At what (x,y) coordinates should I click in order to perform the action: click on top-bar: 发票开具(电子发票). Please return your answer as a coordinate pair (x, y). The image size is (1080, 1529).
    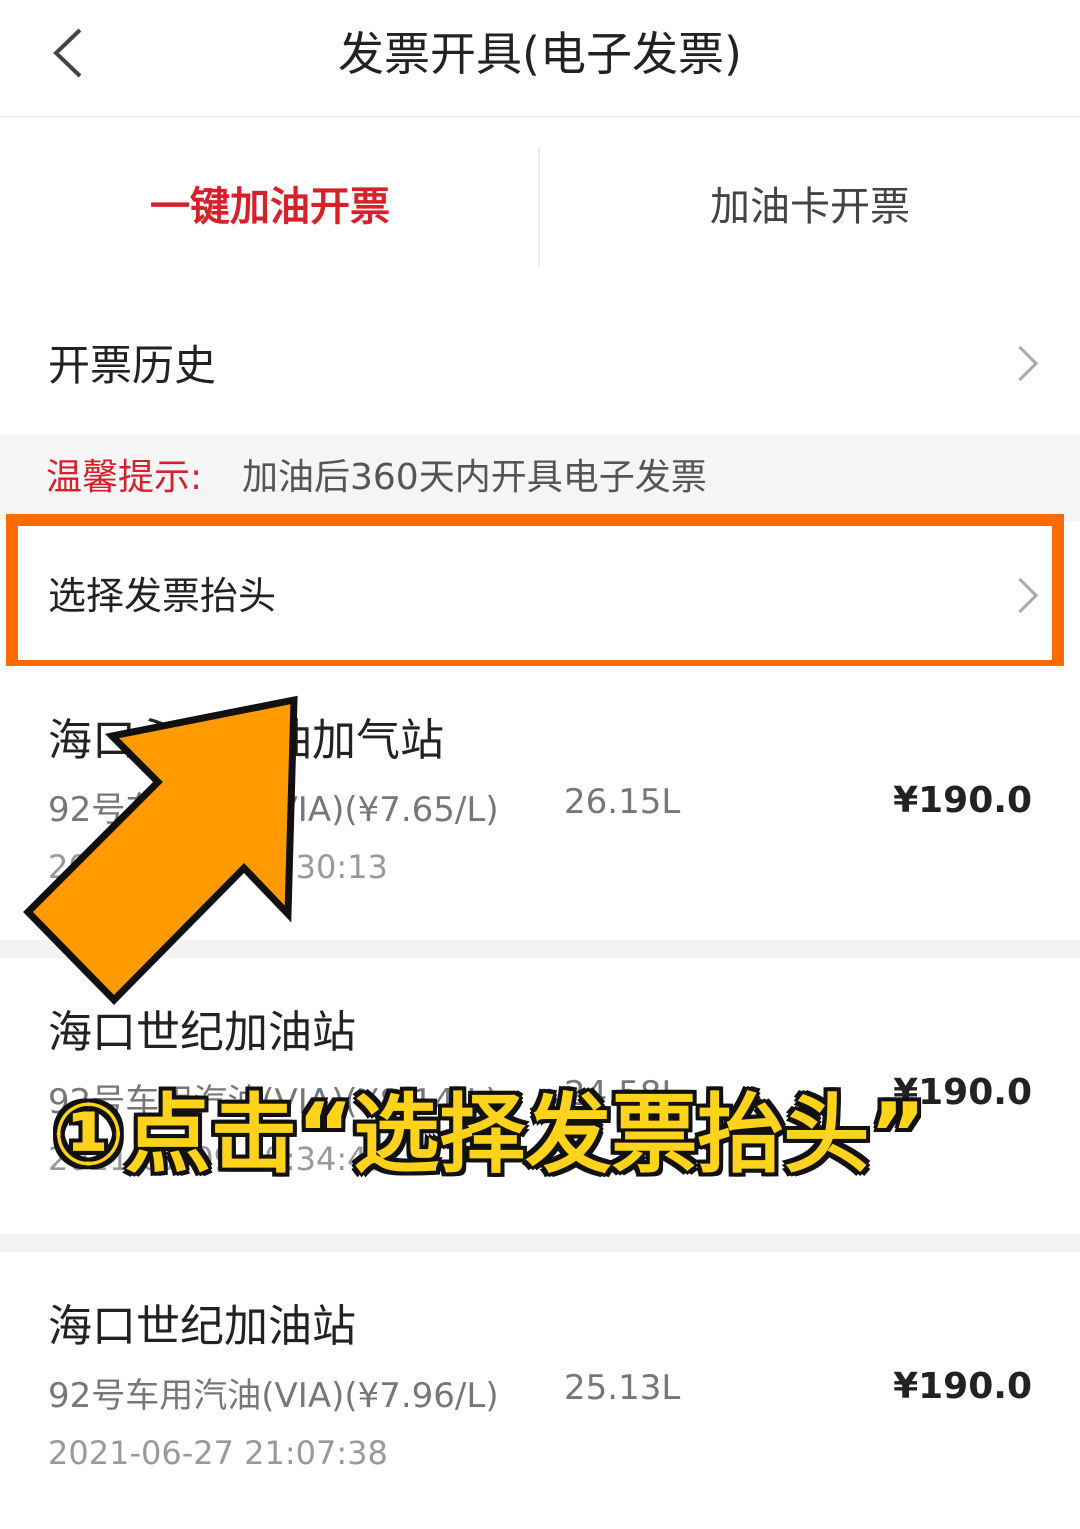
    Looking at the image, I should click on (540, 58).